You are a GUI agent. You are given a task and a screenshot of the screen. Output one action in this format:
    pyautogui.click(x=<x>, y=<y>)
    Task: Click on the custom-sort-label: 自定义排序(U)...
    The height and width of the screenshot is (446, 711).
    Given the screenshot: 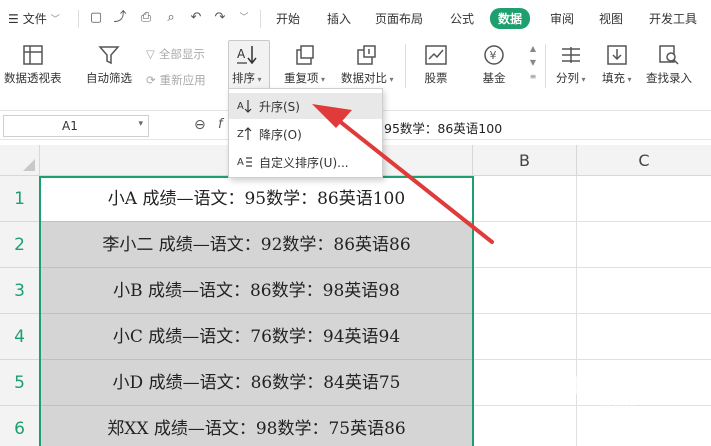 What is the action you would take?
    pyautogui.click(x=304, y=162)
    